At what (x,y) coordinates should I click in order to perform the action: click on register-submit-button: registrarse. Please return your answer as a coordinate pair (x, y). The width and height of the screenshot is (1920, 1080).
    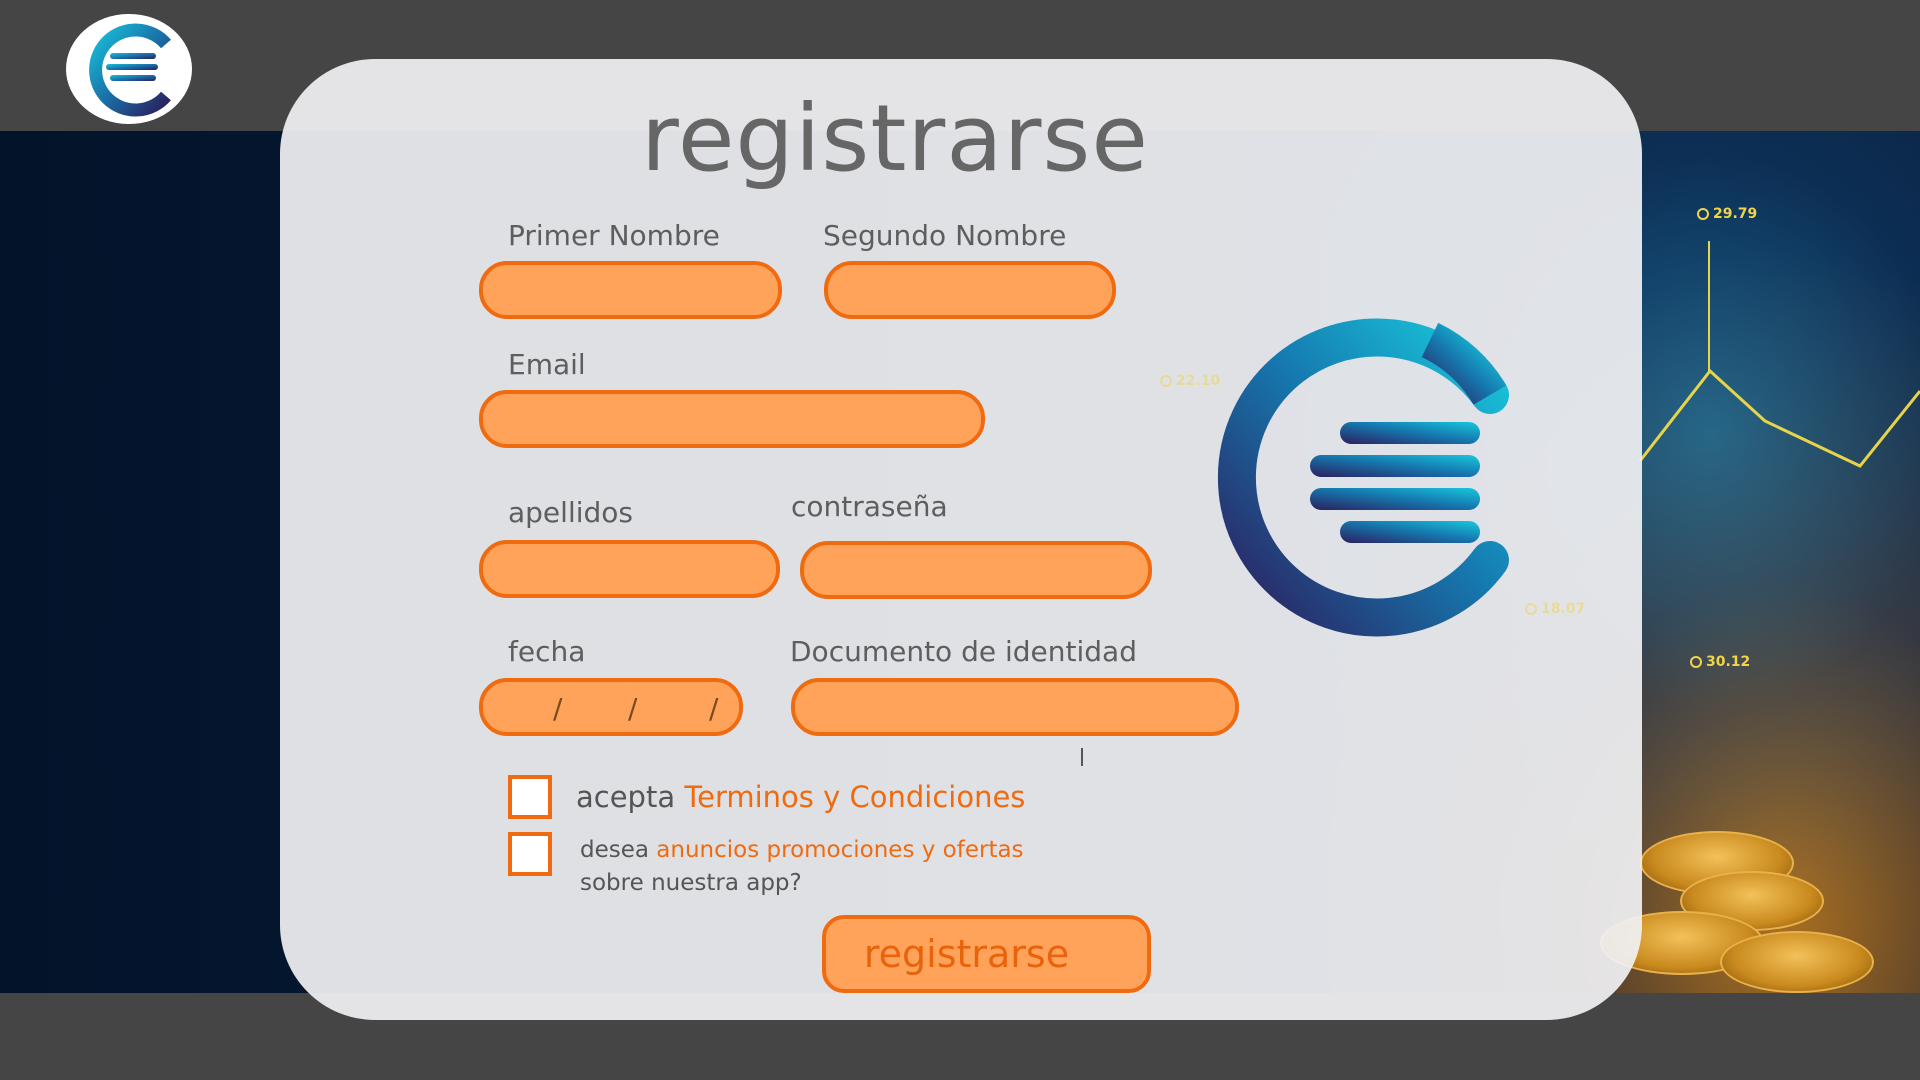
    Looking at the image, I should click on (986, 954).